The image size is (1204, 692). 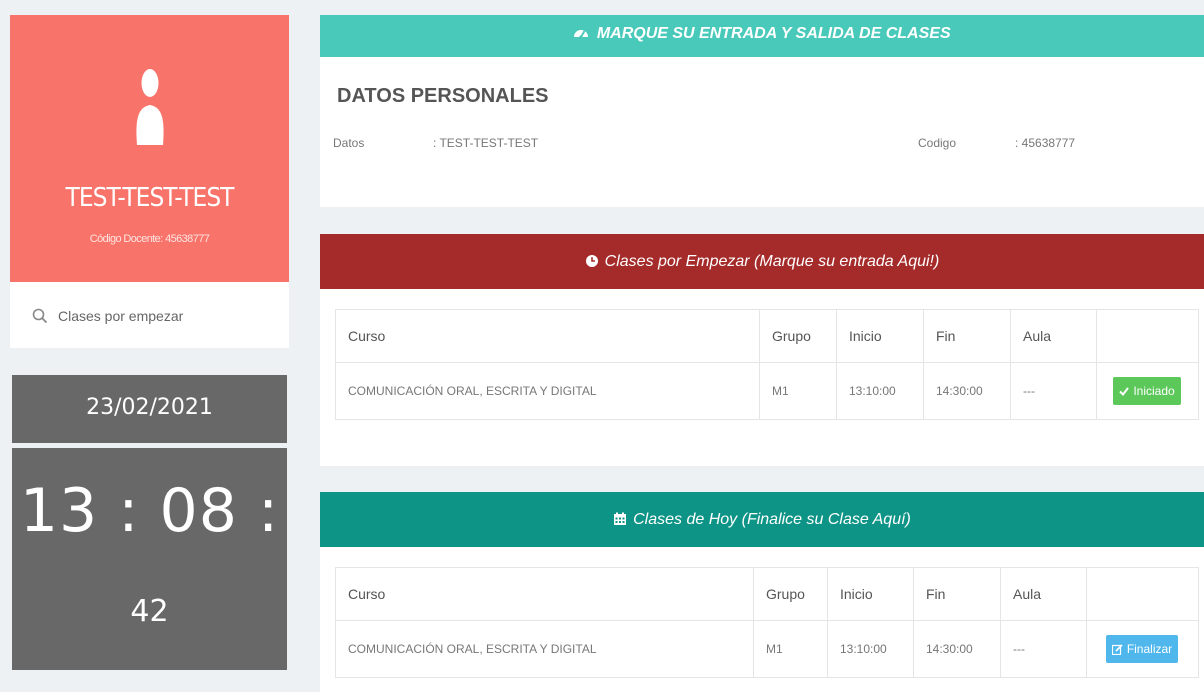 I want to click on search-icon, so click(x=40, y=316).